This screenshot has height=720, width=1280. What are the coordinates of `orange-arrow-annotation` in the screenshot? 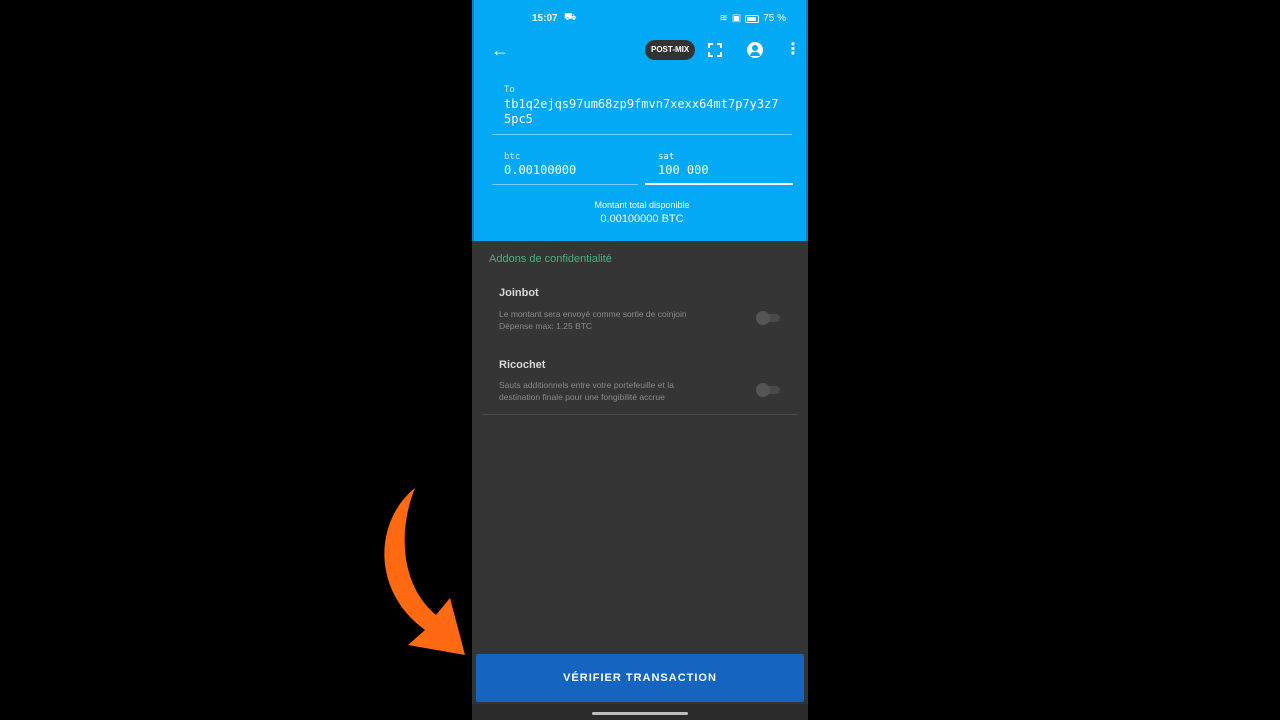 It's located at (424, 571).